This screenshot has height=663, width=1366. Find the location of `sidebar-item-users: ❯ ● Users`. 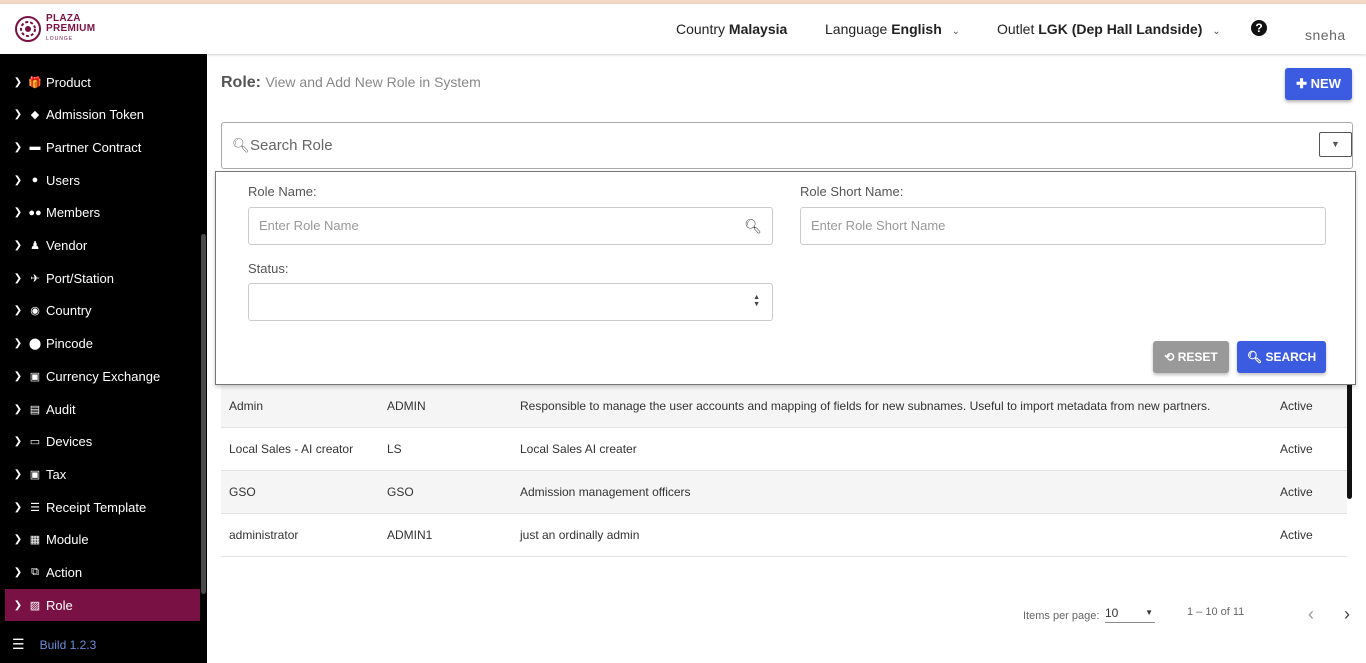

sidebar-item-users: ❯ ● Users is located at coordinates (102, 180).